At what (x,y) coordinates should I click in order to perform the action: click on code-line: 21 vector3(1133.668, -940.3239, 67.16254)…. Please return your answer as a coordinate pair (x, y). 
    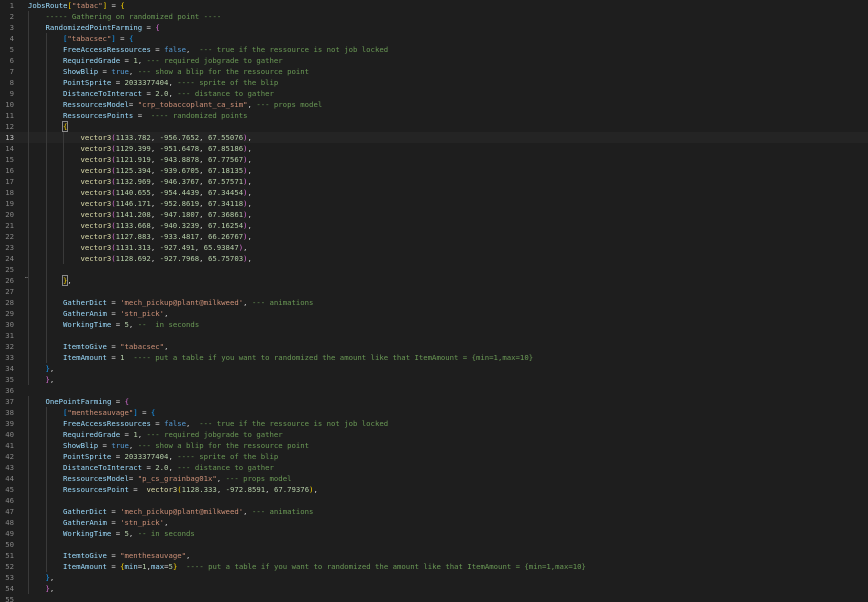
    Looking at the image, I should click on (434, 225).